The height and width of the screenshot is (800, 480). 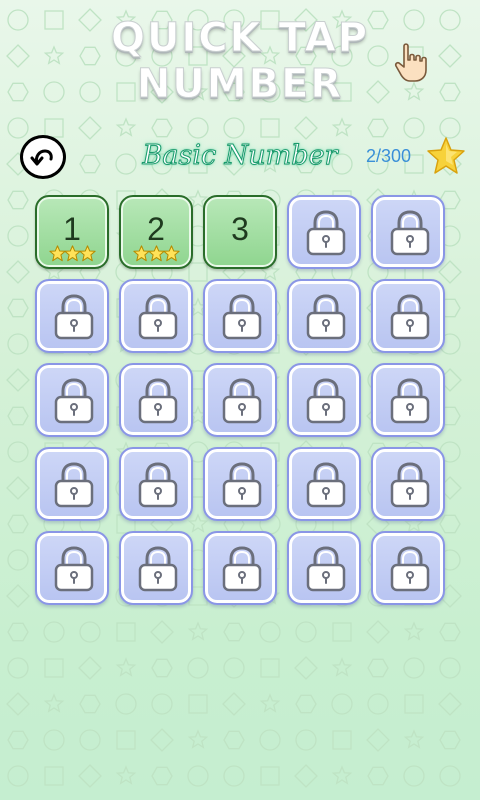 I want to click on level-number: 2, so click(x=156, y=229).